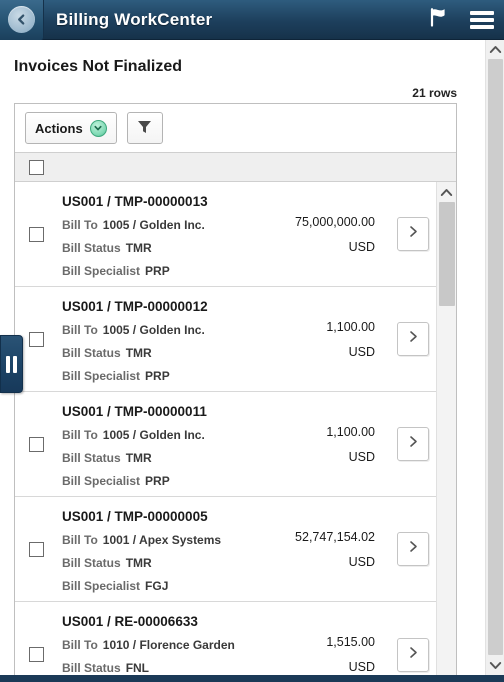 This screenshot has width=504, height=682. I want to click on invoice-amount: 75,000,000.00, so click(335, 221).